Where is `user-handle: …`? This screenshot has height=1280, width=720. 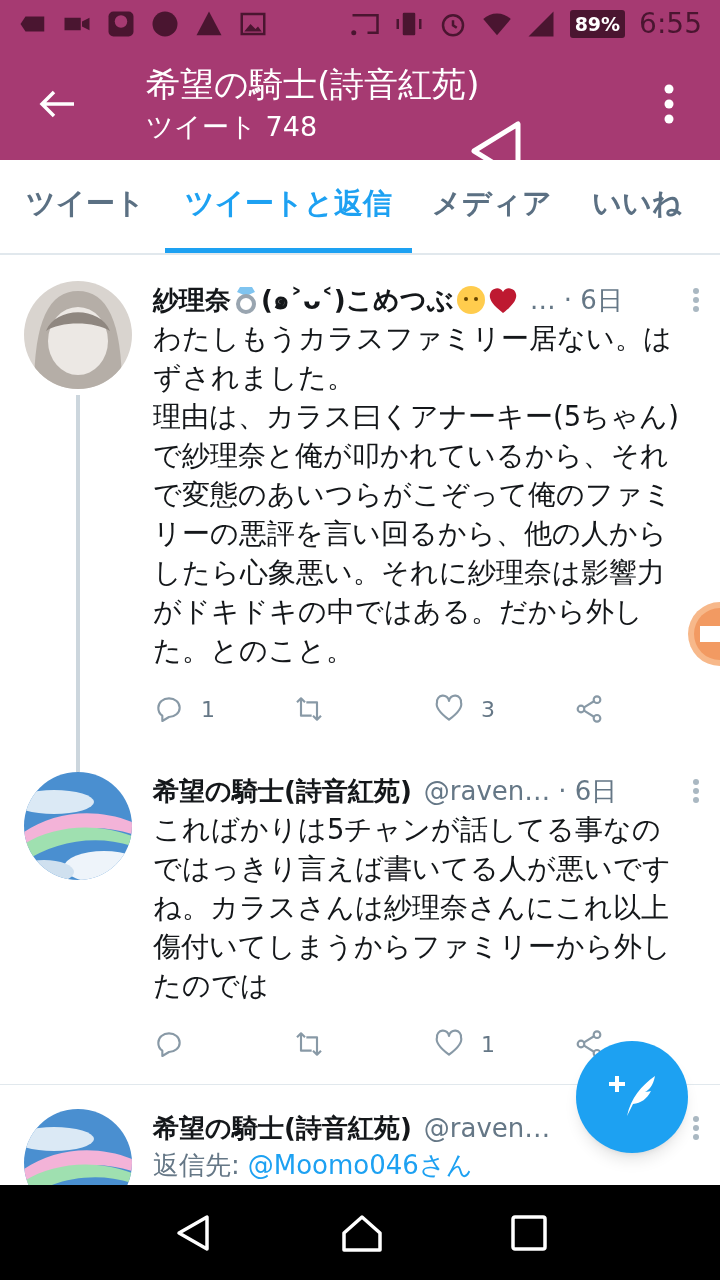 user-handle: … is located at coordinates (542, 300).